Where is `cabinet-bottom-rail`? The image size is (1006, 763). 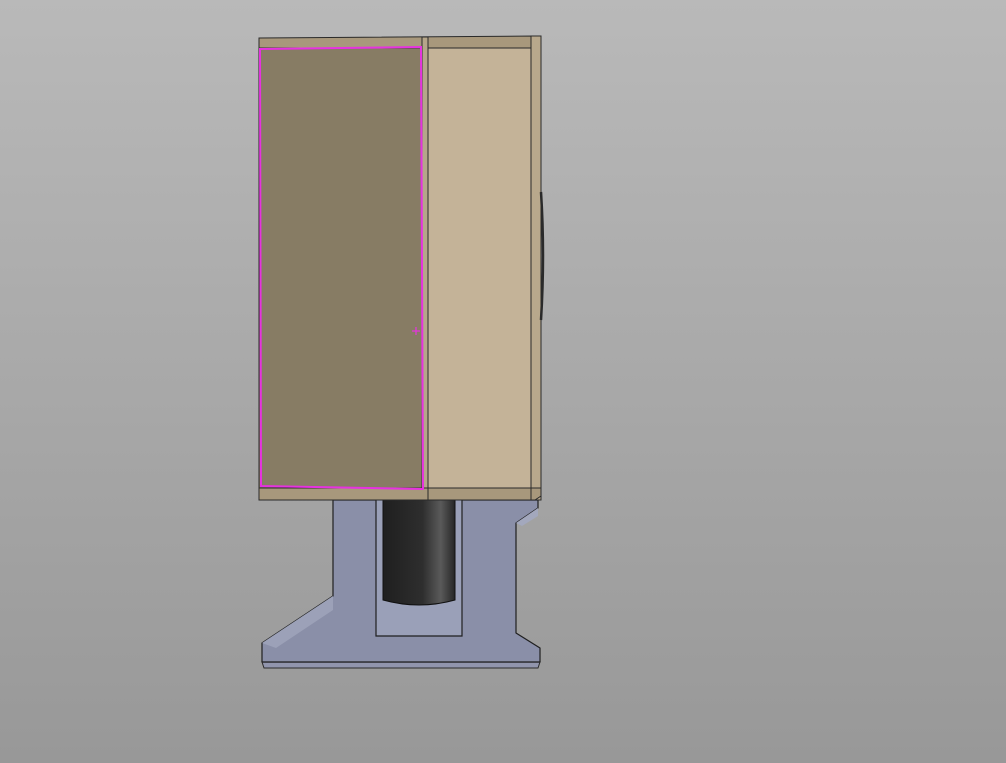 cabinet-bottom-rail is located at coordinates (400, 494).